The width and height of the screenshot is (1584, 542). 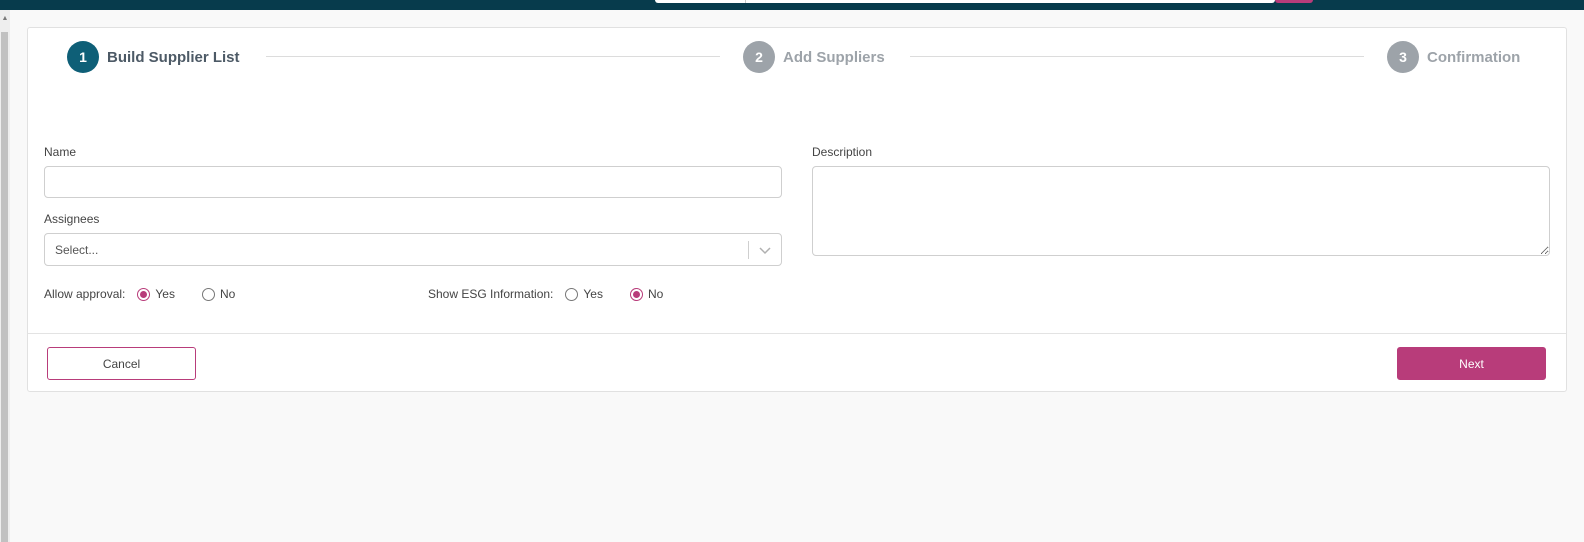 What do you see at coordinates (965, 1) in the screenshot?
I see `header-search-field` at bounding box center [965, 1].